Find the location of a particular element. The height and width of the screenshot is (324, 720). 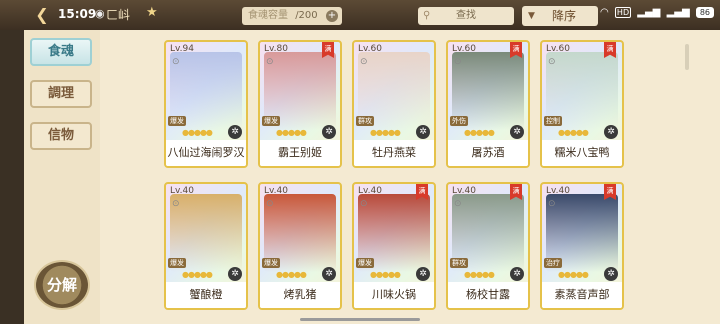

food-soul-card: Lv.60 ⊙ 满外伤 ●●●●● ✲ 屠苏酒 is located at coordinates (488, 104).